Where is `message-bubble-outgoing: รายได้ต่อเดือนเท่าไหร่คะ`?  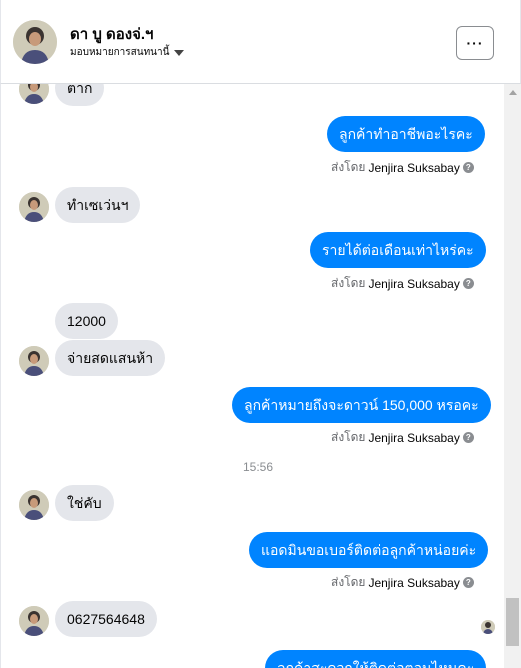
message-bubble-outgoing: รายได้ต่อเดือนเท่าไหร่คะ is located at coordinates (398, 250).